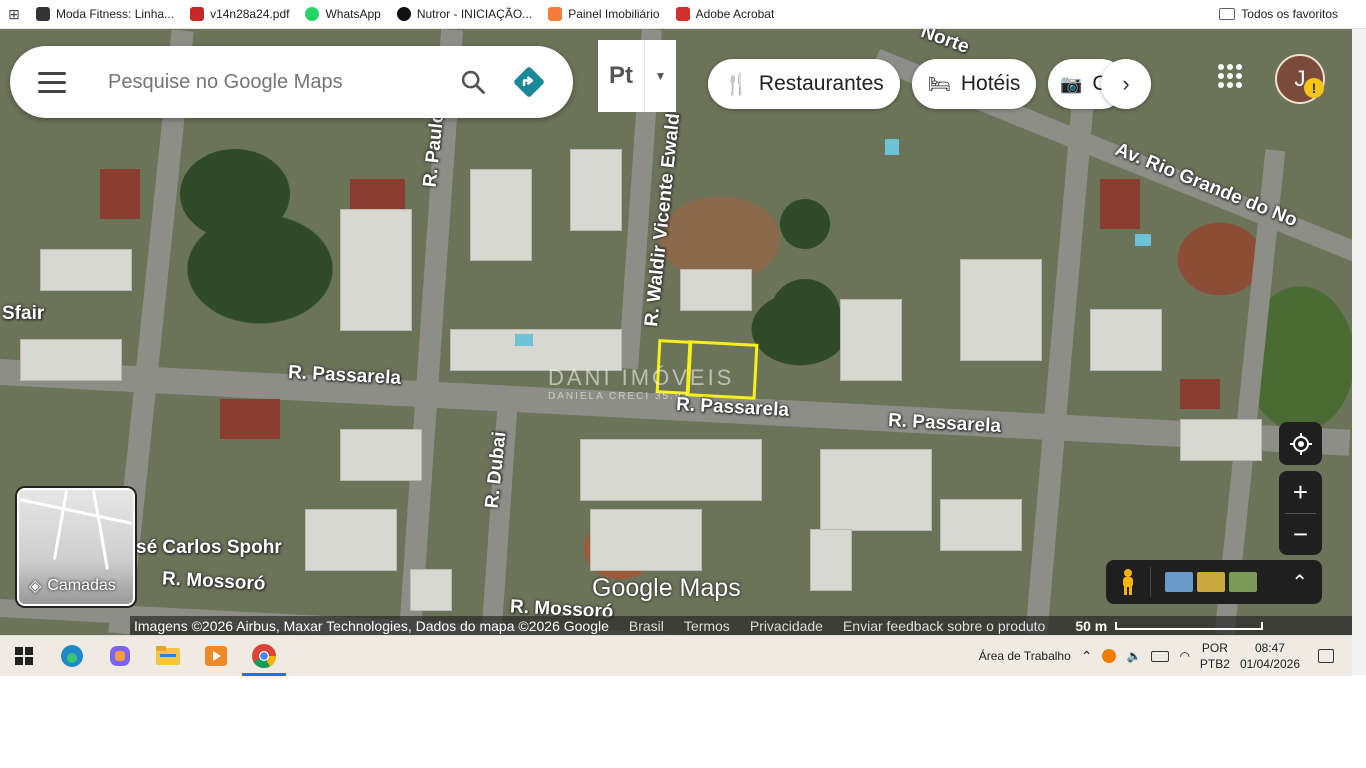 Image resolution: width=1366 pixels, height=768 pixels. I want to click on chip-label: Restaurantes, so click(821, 83).